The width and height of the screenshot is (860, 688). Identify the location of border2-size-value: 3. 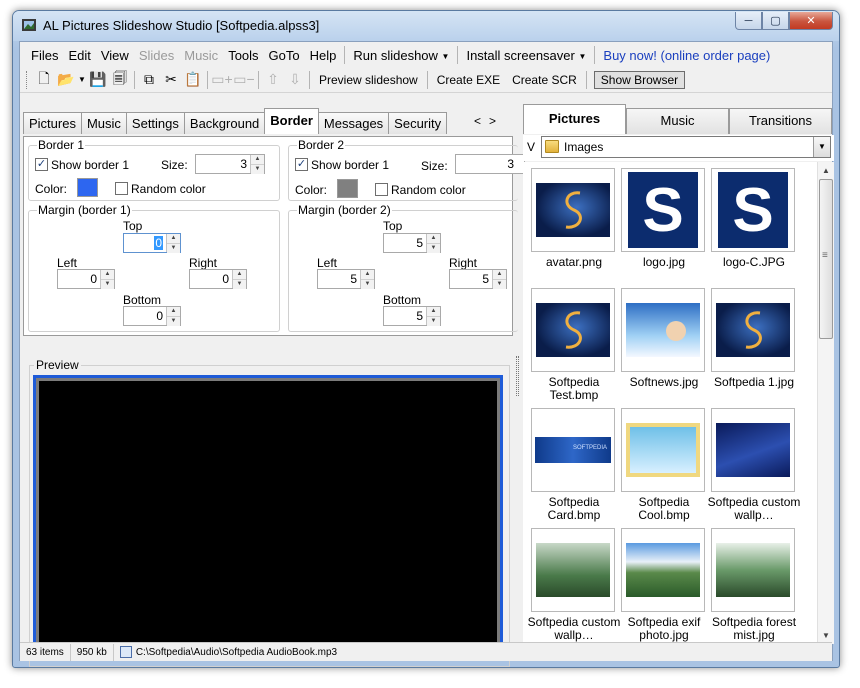
(490, 164).